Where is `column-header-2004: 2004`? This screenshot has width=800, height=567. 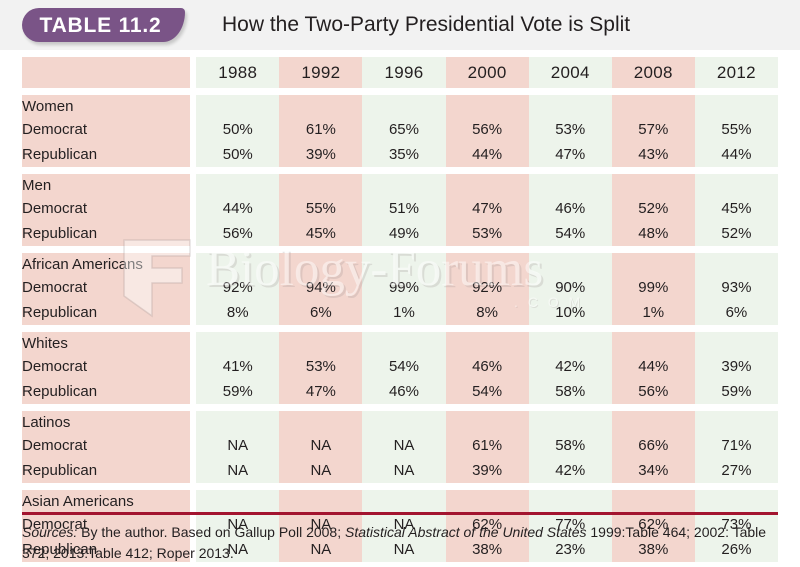 column-header-2004: 2004 is located at coordinates (570, 72).